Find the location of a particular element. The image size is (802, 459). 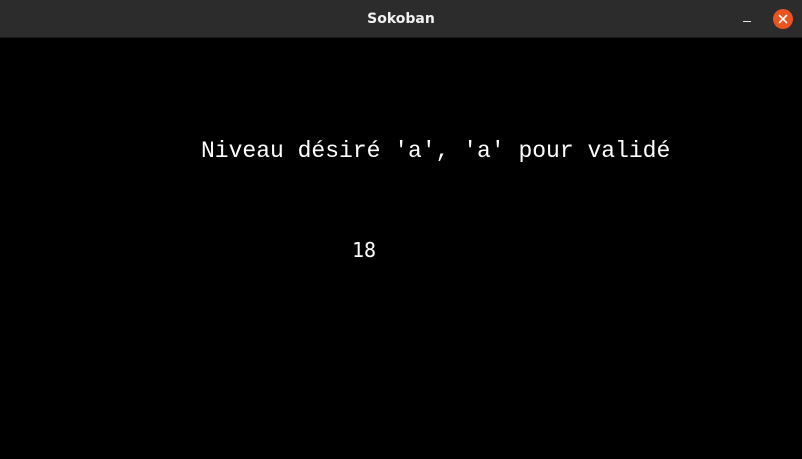

minimize-button is located at coordinates (747, 20).